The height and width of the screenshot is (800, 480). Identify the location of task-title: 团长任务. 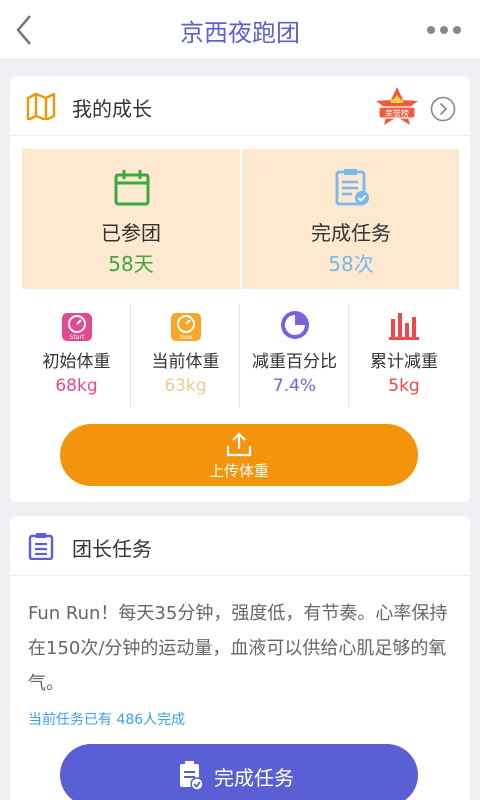
(112, 549).